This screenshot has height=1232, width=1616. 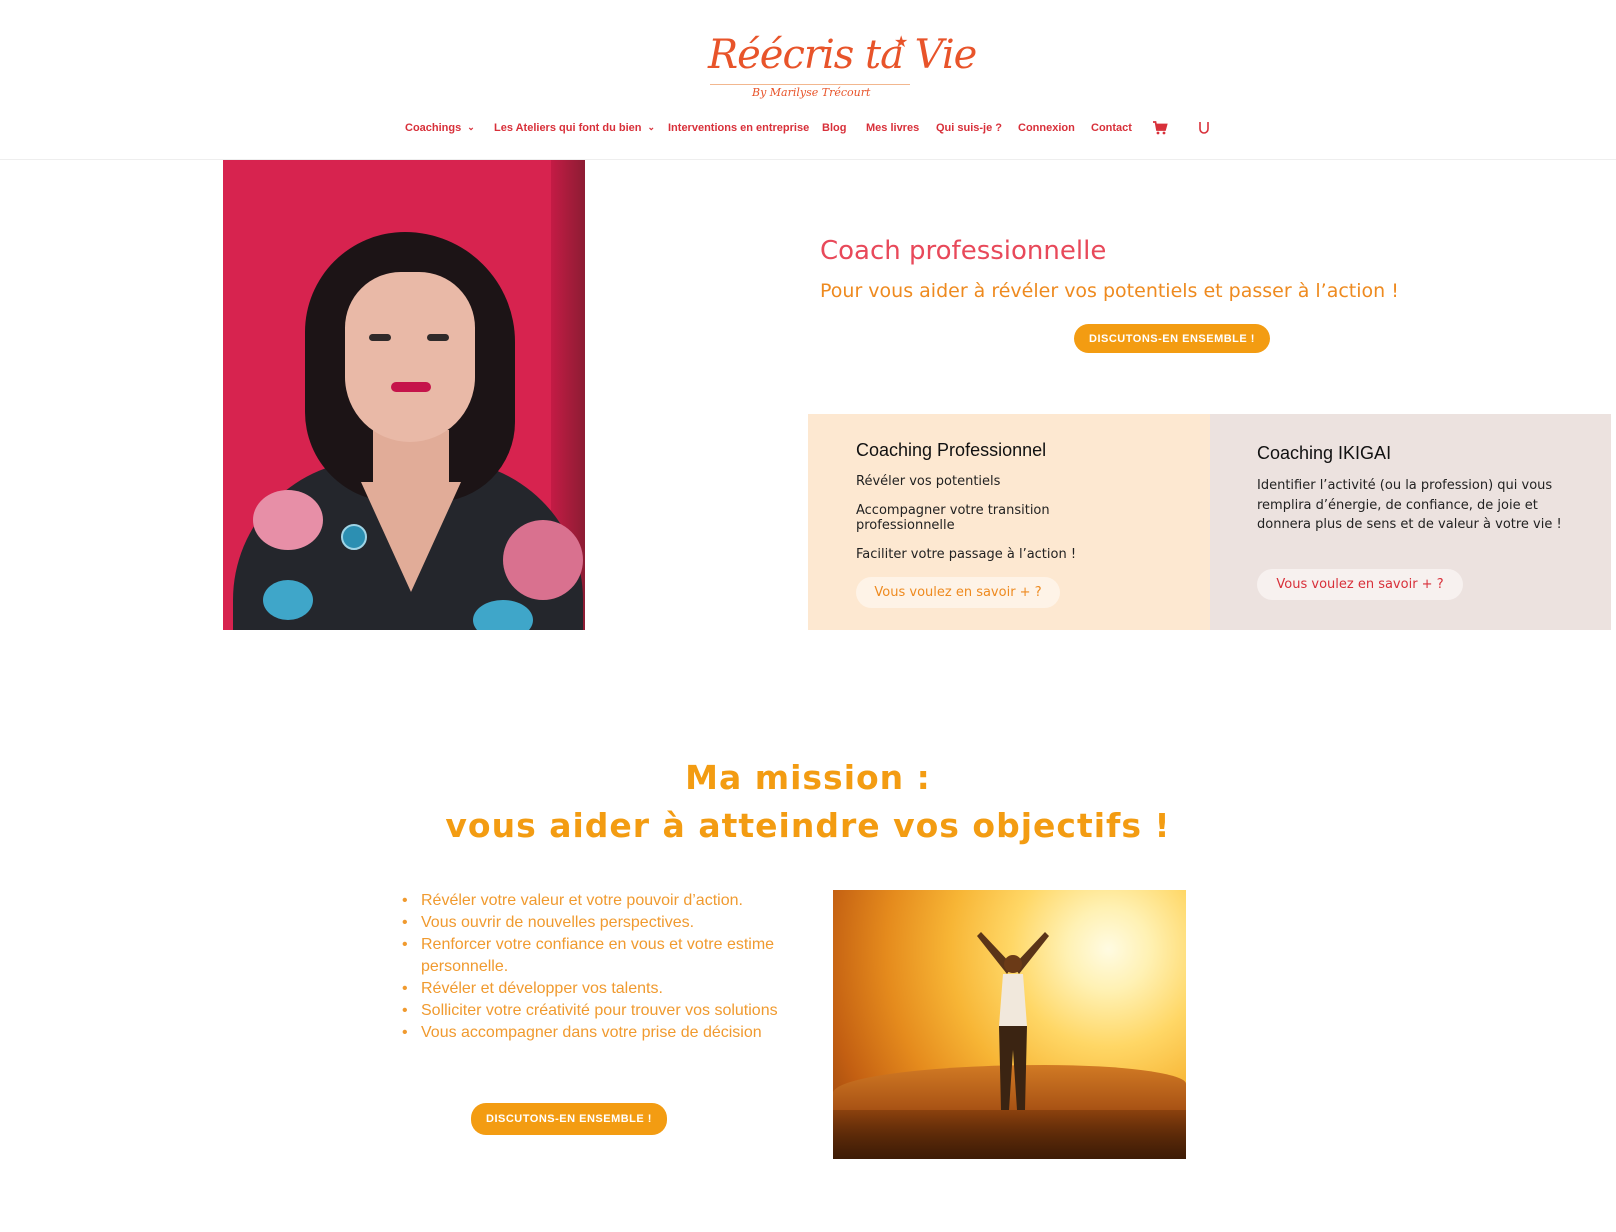 What do you see at coordinates (738, 128) in the screenshot?
I see `nav-item-interventions: Interventions en entreprise` at bounding box center [738, 128].